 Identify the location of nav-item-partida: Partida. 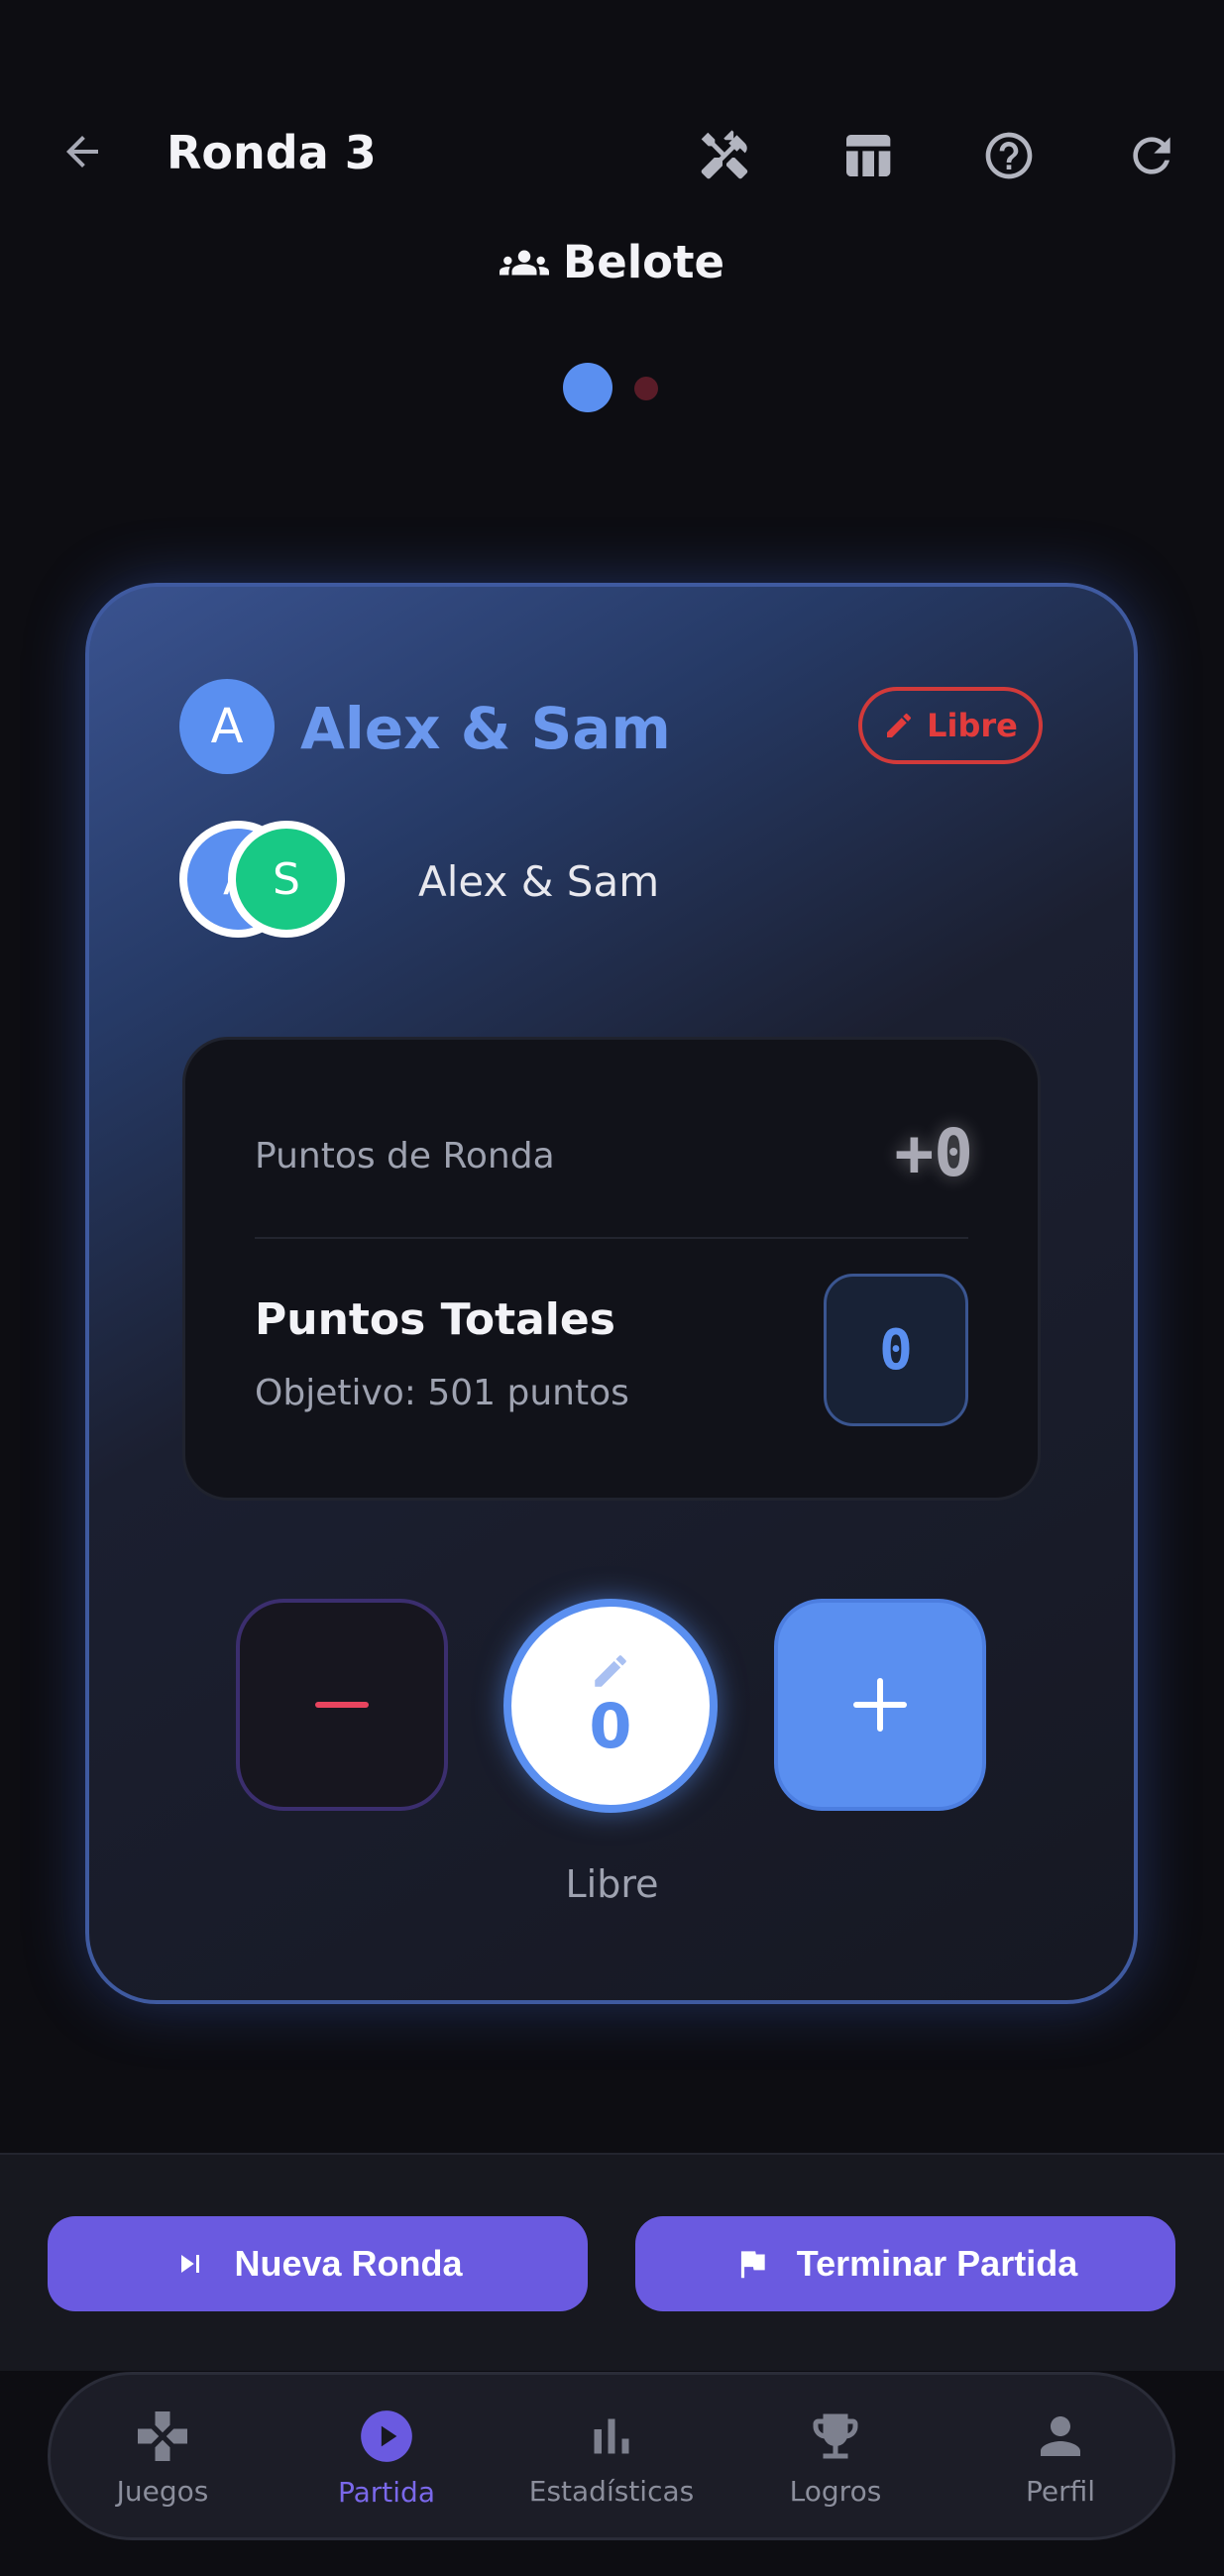
(386, 2458).